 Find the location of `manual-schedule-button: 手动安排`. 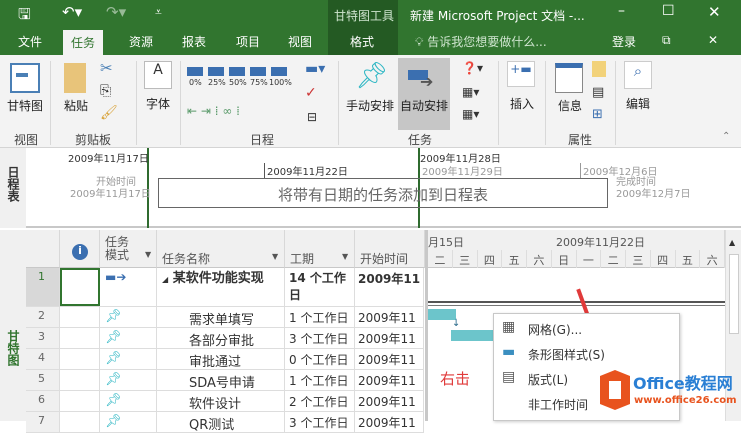

manual-schedule-button: 手动安排 is located at coordinates (370, 105).